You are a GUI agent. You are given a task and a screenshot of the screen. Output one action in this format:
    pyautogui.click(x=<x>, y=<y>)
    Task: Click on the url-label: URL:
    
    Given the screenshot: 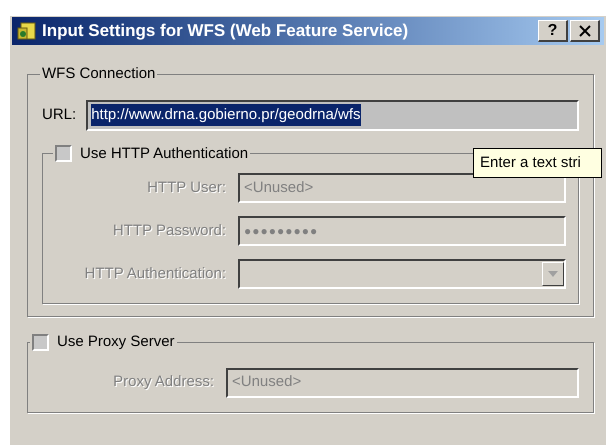 What is the action you would take?
    pyautogui.click(x=59, y=114)
    